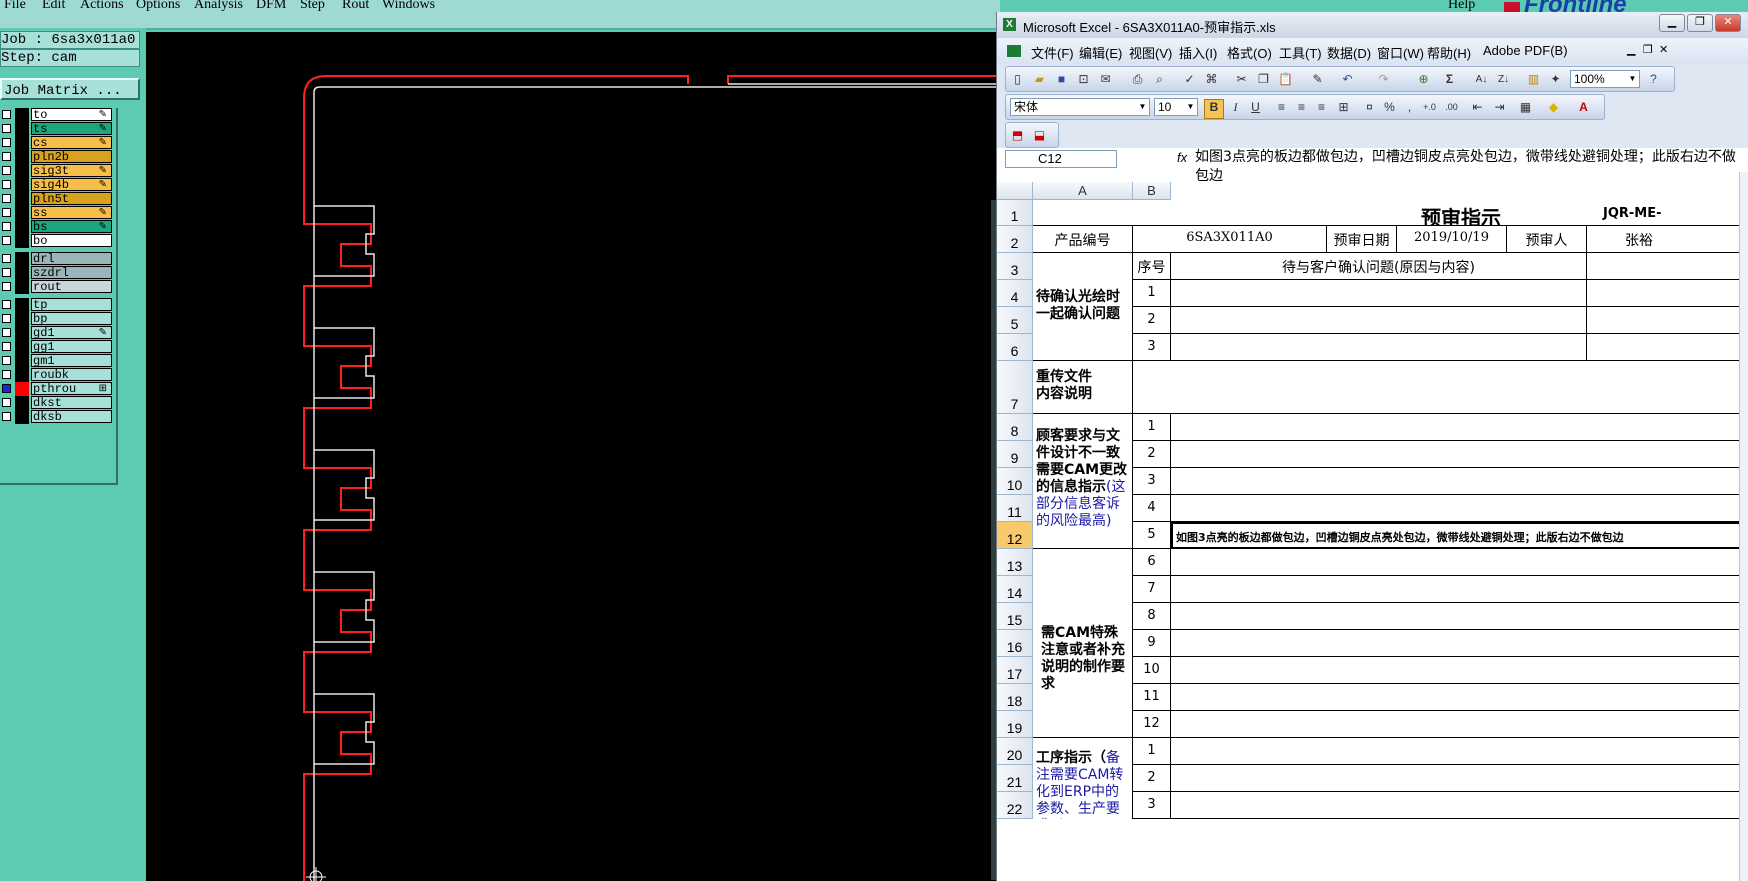 The width and height of the screenshot is (1748, 881). What do you see at coordinates (71, 198) in the screenshot?
I see `layer-name: pln5t` at bounding box center [71, 198].